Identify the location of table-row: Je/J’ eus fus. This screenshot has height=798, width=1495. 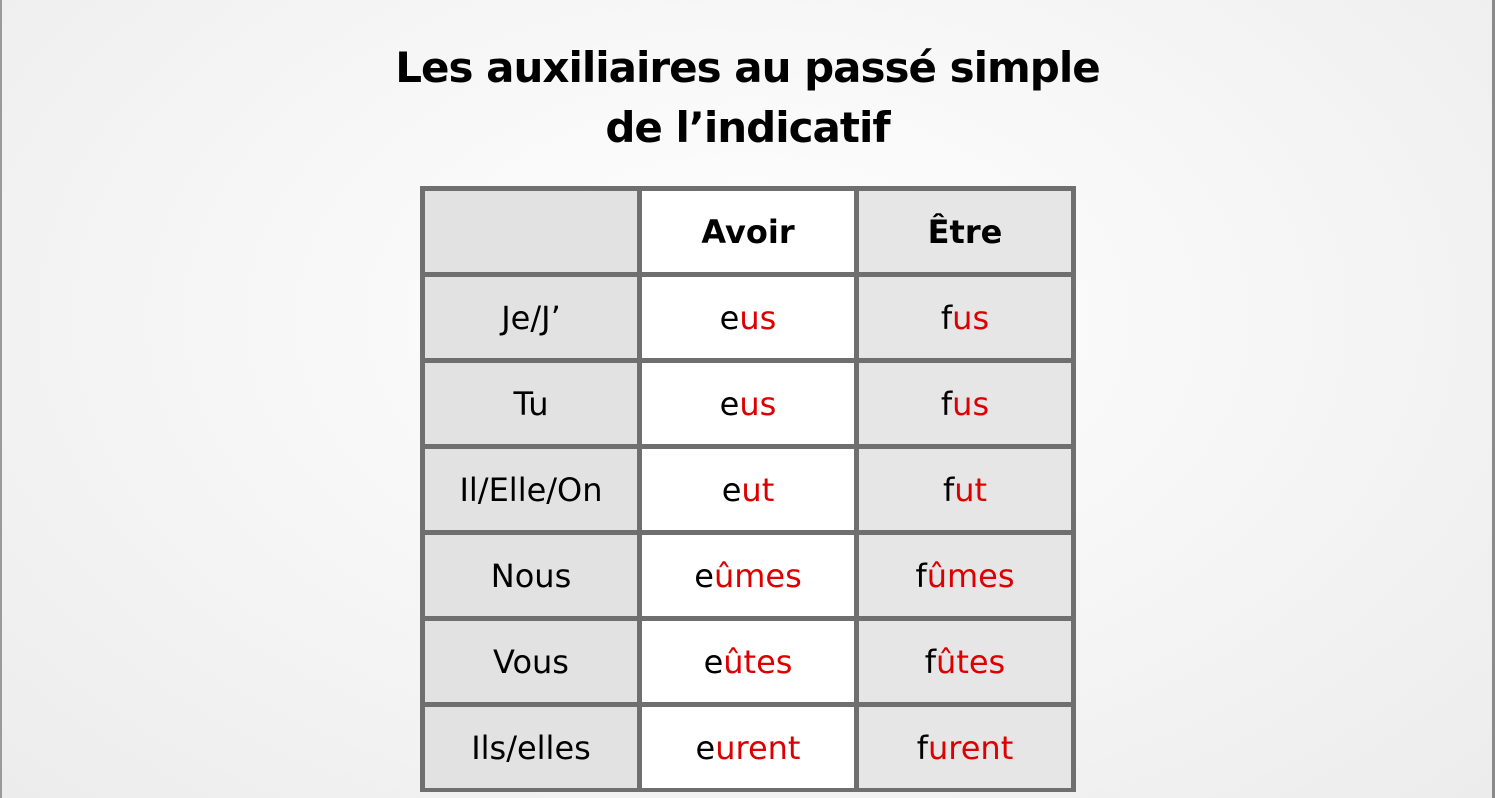
(748, 317).